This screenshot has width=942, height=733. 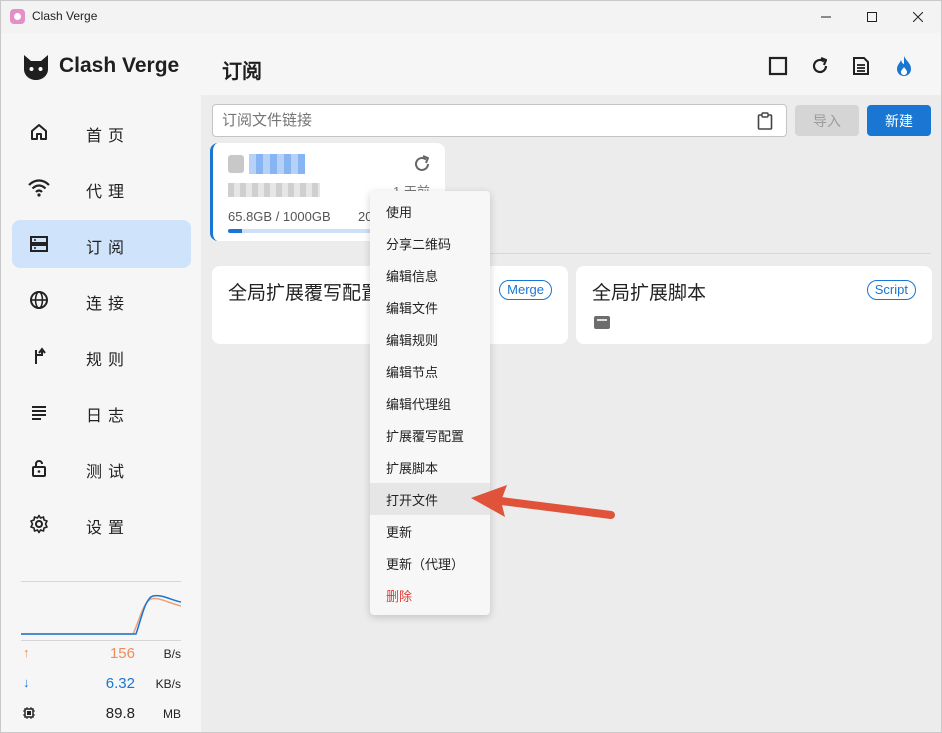 What do you see at coordinates (39, 244) in the screenshot?
I see `server-icon` at bounding box center [39, 244].